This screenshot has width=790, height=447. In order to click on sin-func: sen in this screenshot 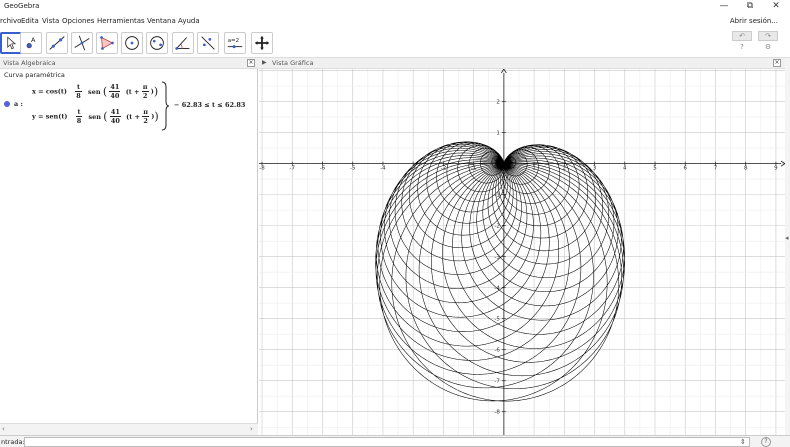, I will do `click(94, 91)`.